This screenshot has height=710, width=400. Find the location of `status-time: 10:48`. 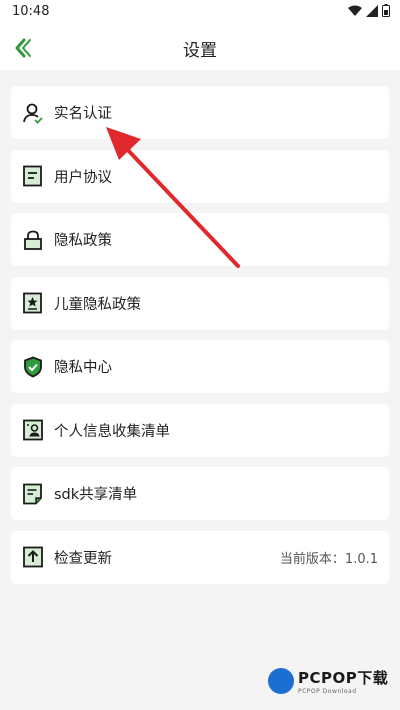

status-time: 10:48 is located at coordinates (31, 11).